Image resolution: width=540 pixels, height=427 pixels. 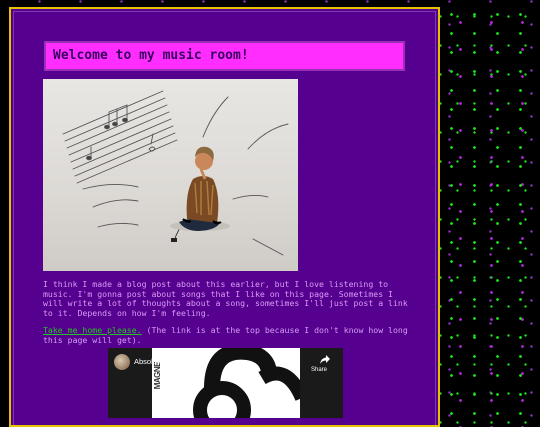 What do you see at coordinates (319, 370) in the screenshot?
I see `share-label: Share` at bounding box center [319, 370].